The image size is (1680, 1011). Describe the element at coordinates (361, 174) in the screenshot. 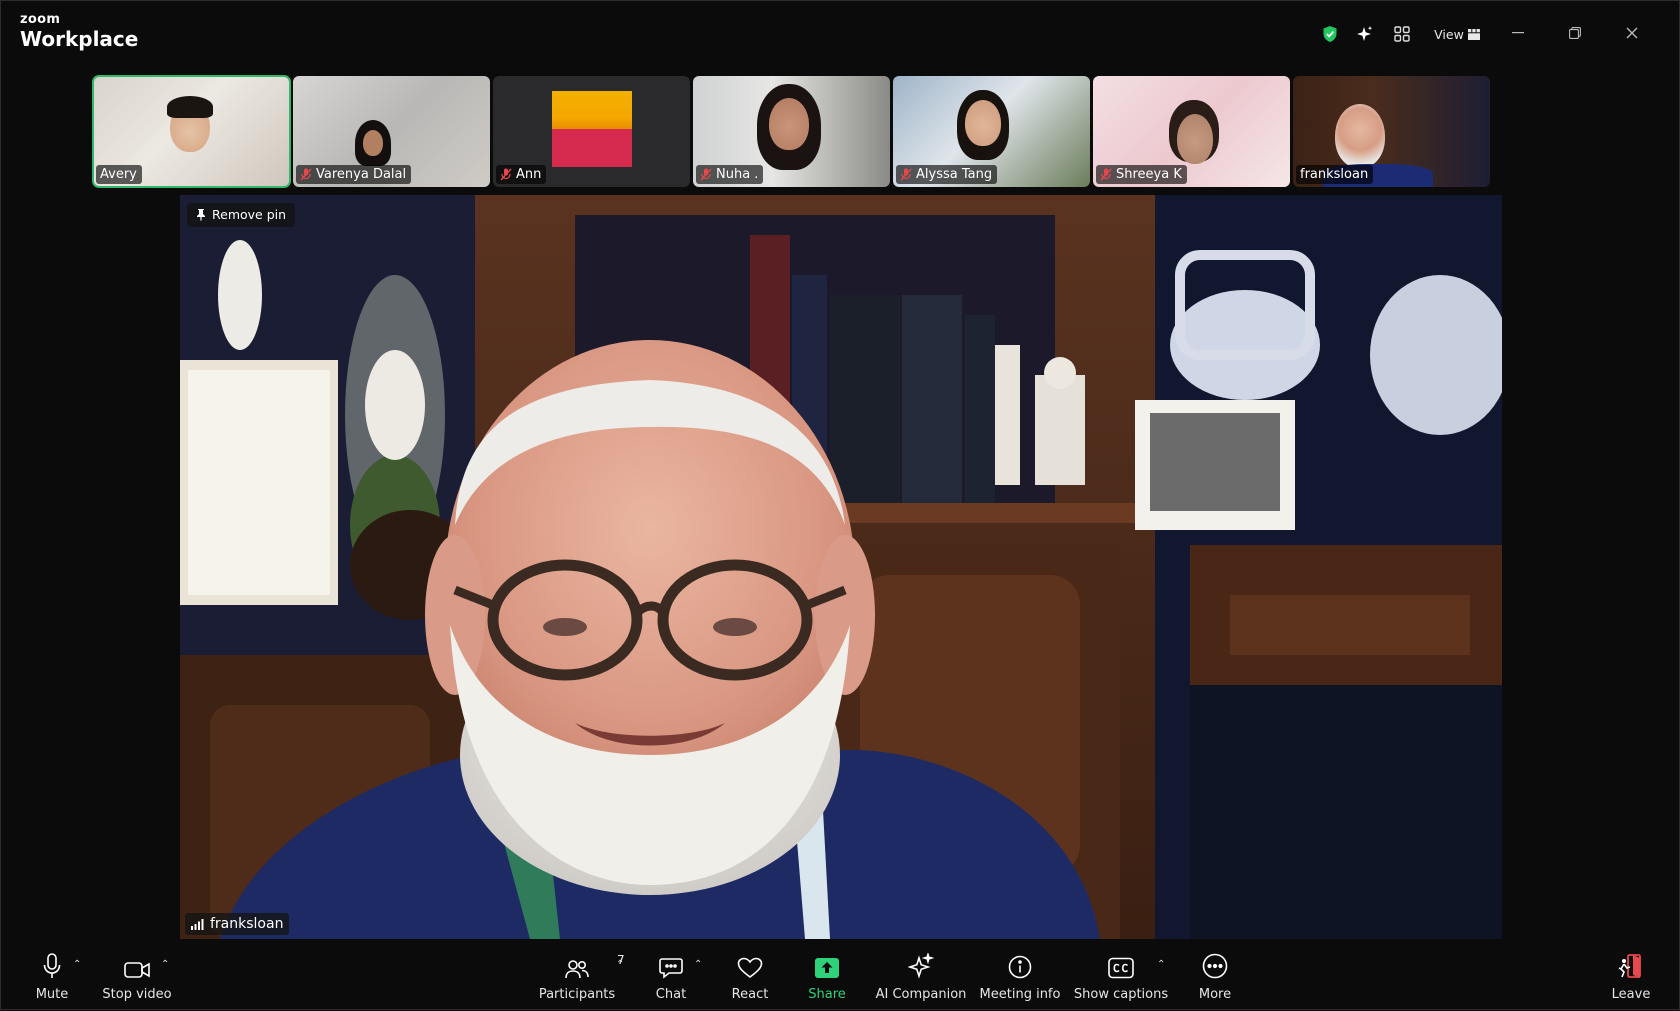

I see `participant-name: Varenya Dalal` at that location.